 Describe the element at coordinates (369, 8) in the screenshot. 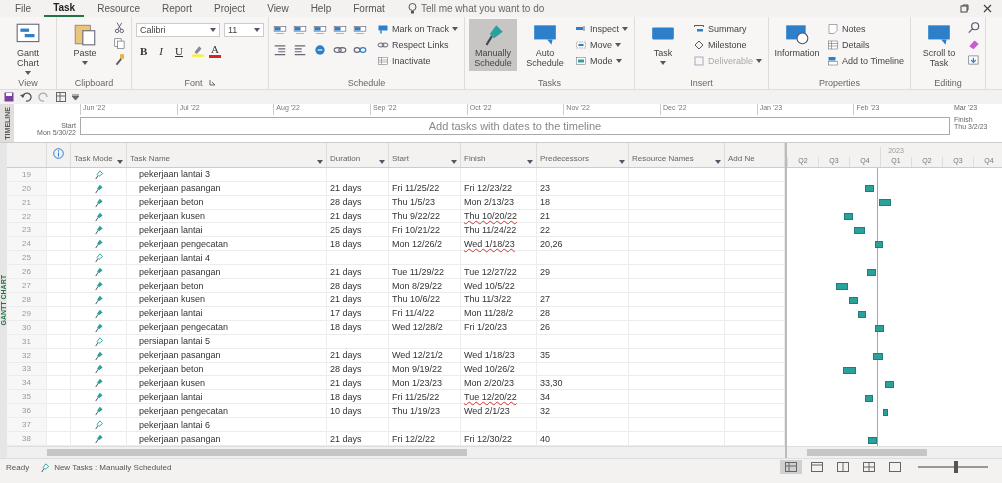

I see `ribbon-tab: Format` at that location.